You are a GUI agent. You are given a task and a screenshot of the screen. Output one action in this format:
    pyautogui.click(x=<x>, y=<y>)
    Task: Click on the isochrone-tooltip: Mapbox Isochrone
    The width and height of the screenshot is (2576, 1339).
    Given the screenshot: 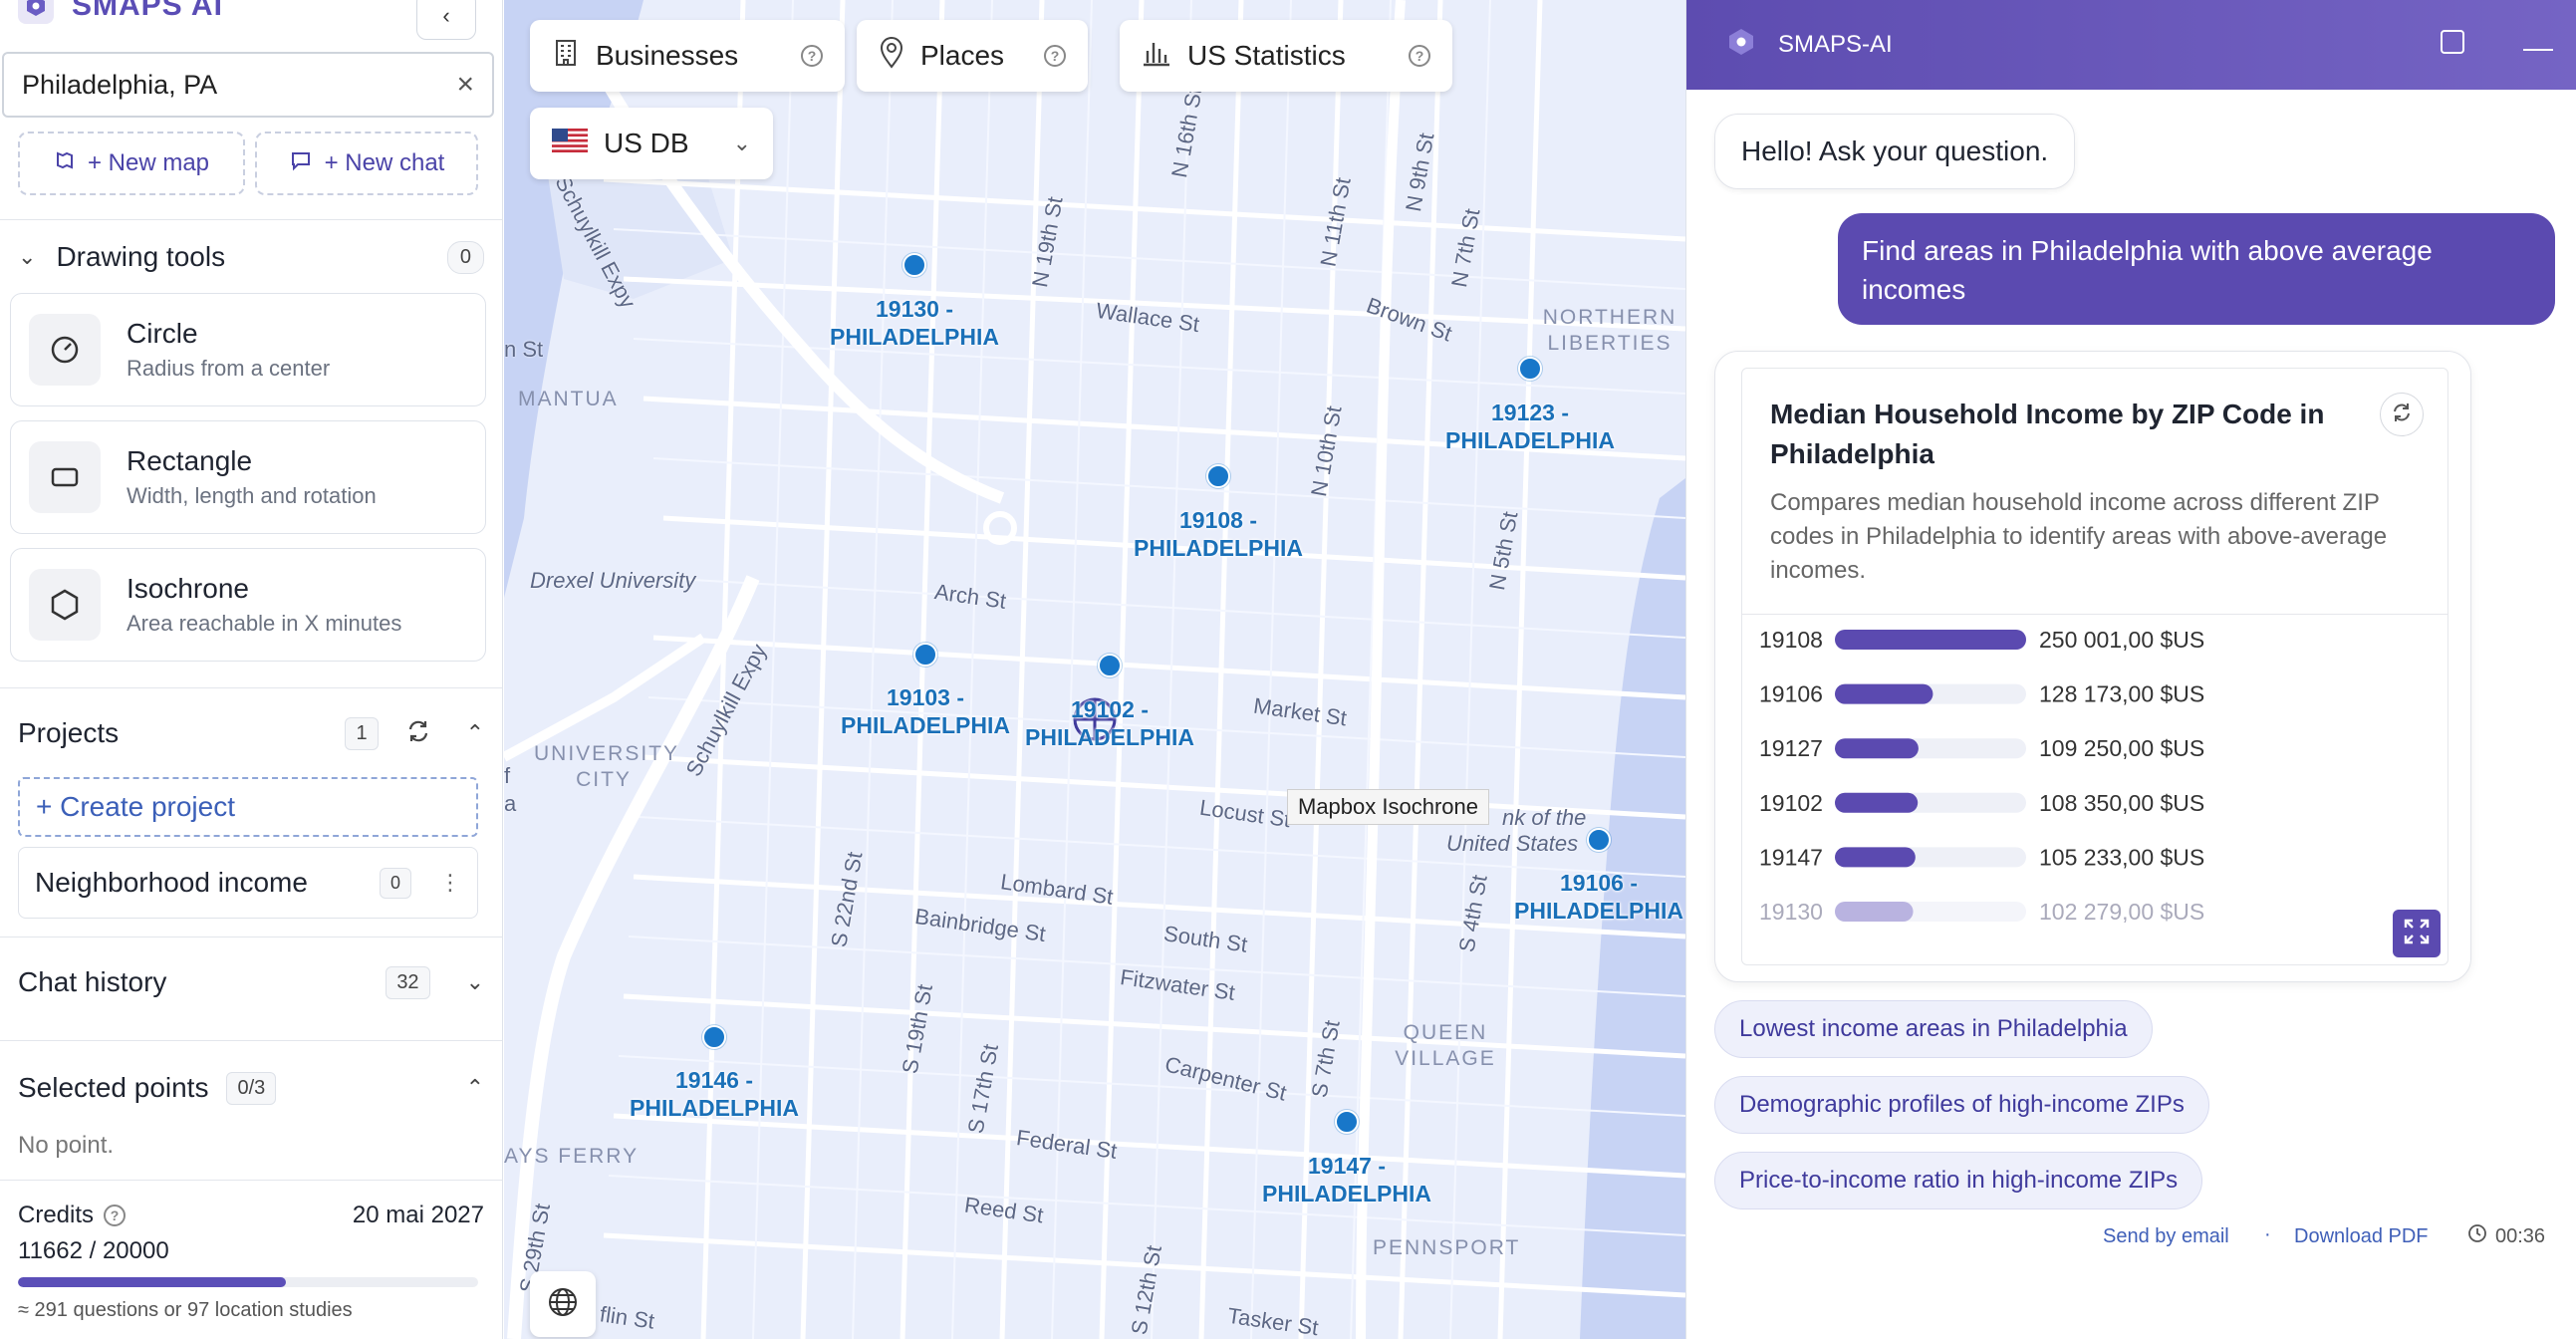 What is the action you would take?
    pyautogui.click(x=1388, y=807)
    